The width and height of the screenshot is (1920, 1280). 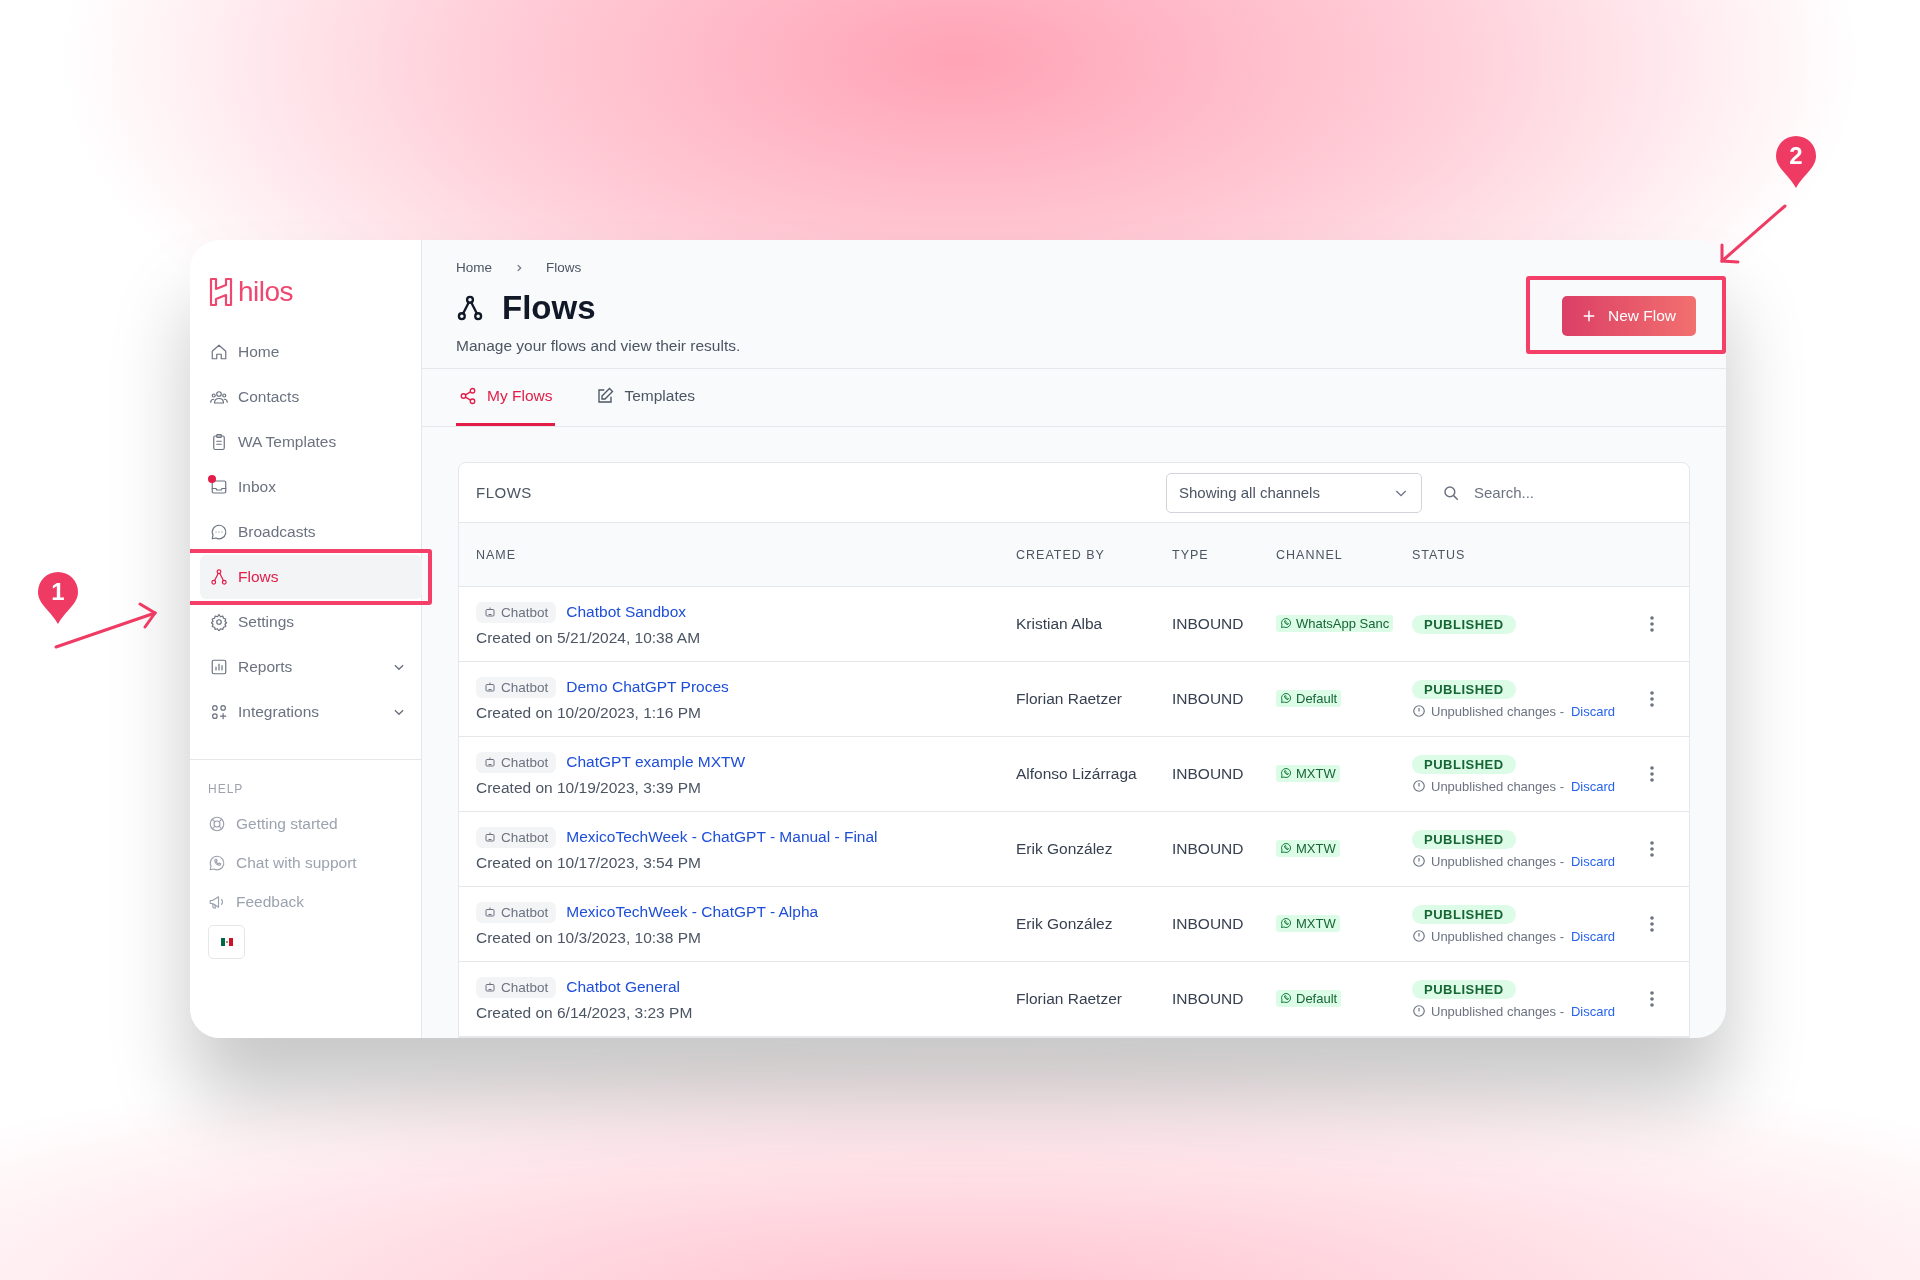 What do you see at coordinates (1060, 624) in the screenshot?
I see `table-cell-text: Kristian Alba` at bounding box center [1060, 624].